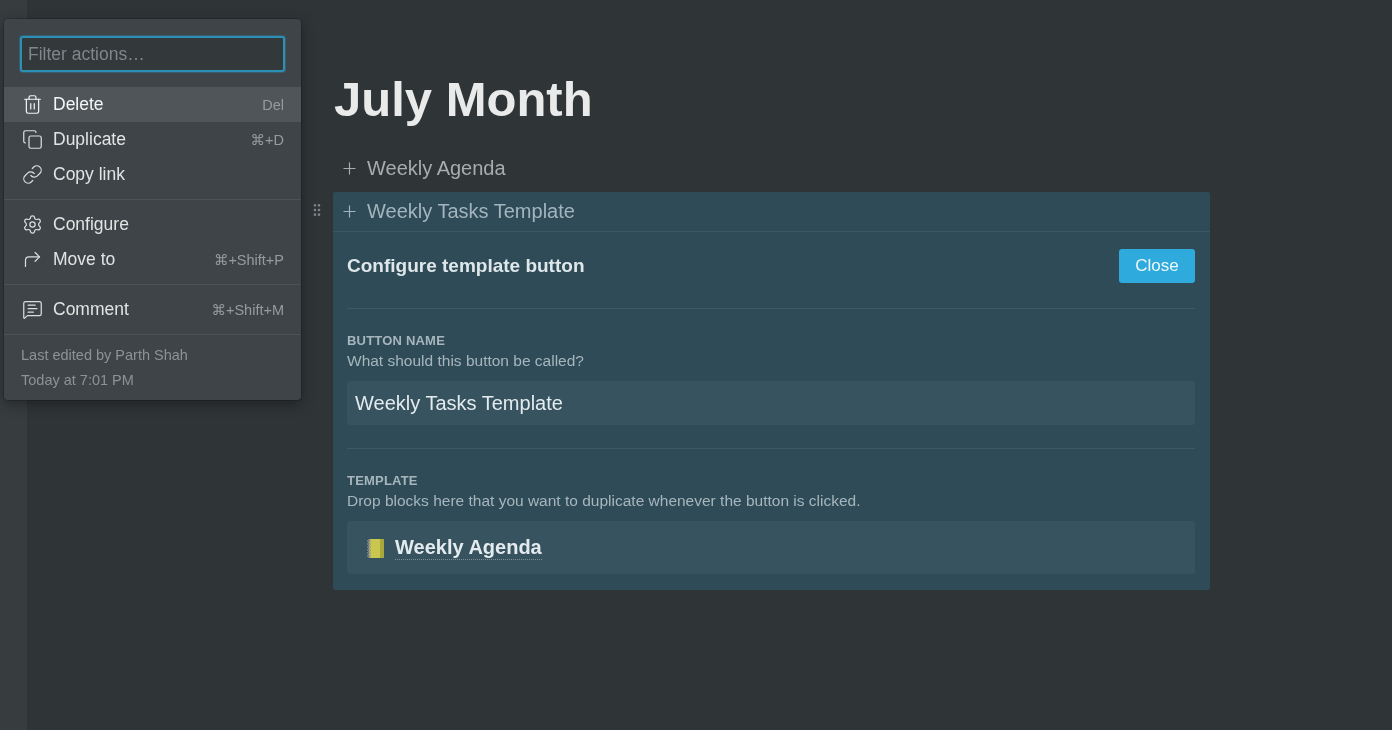 The image size is (1392, 730). I want to click on menu-item: Duplicate ⌘+D, so click(152, 139).